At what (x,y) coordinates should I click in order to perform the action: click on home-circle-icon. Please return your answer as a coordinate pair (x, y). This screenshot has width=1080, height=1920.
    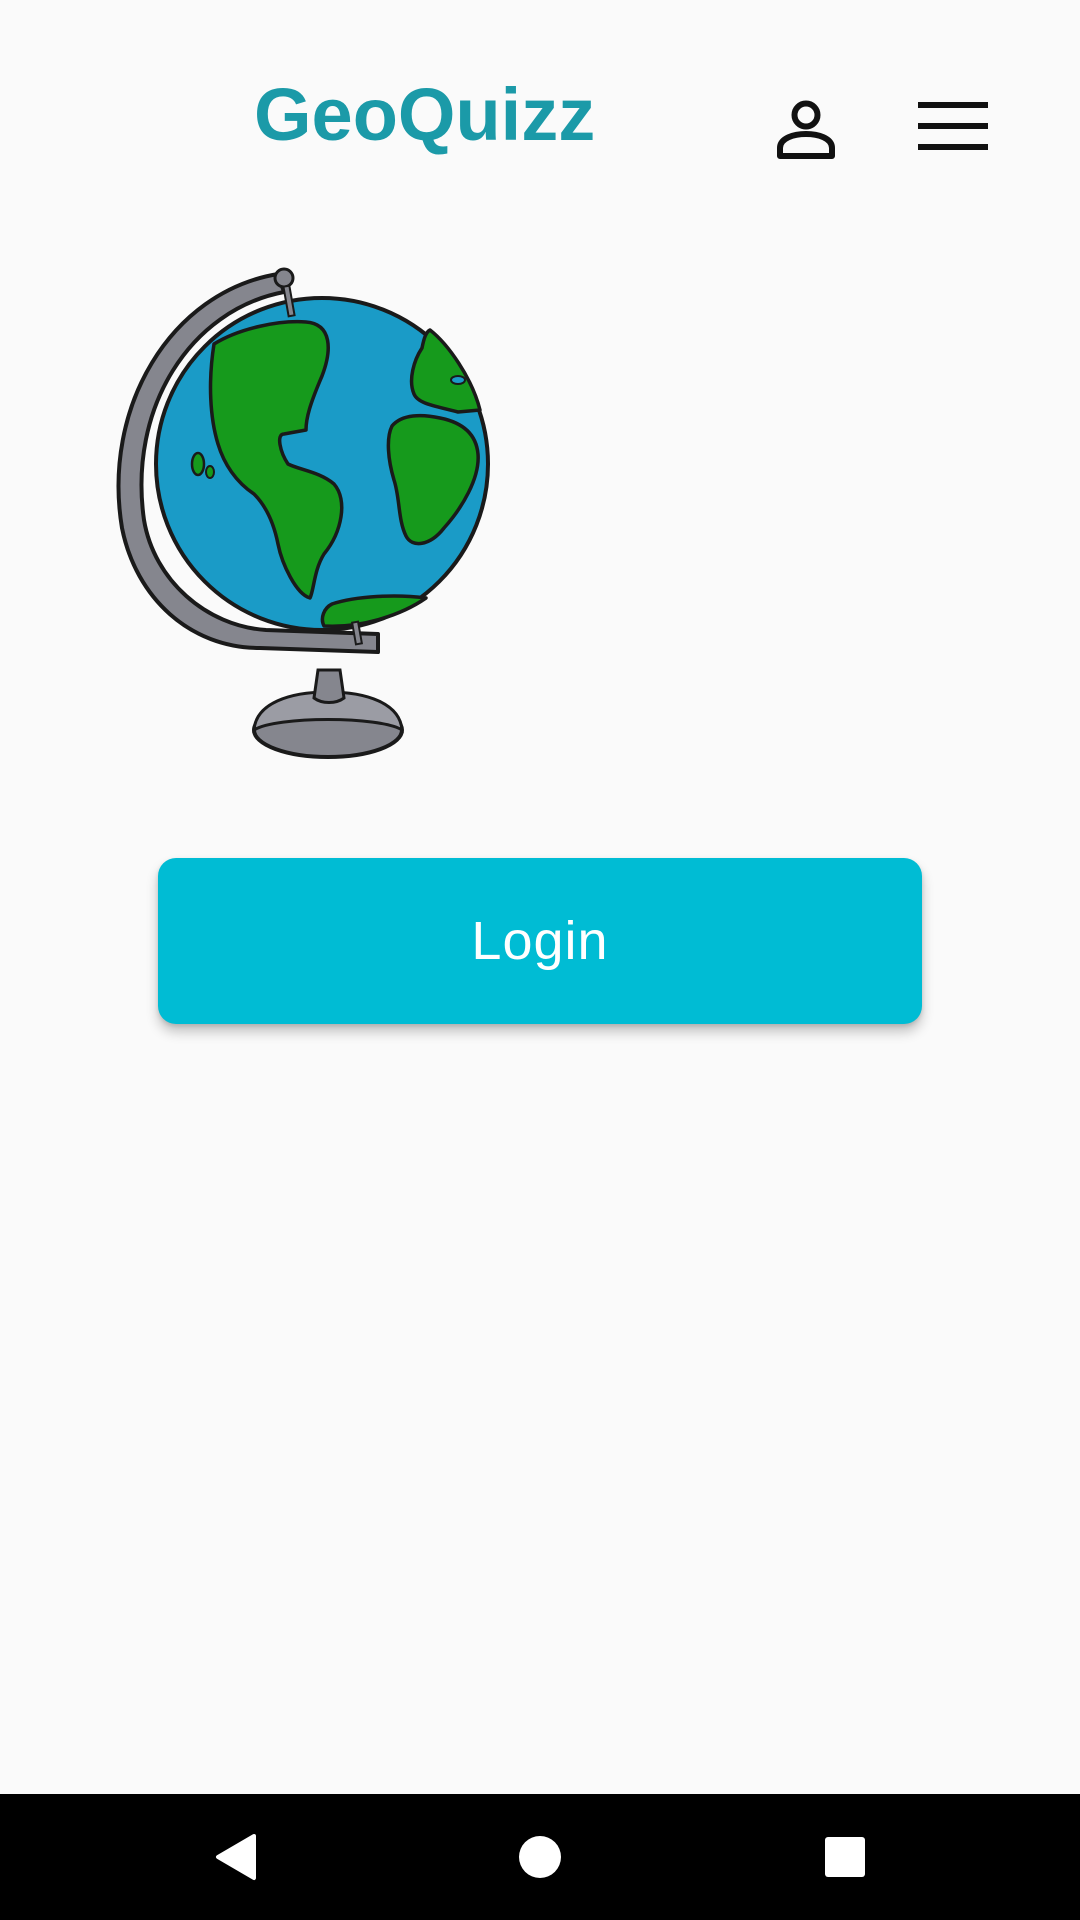
    Looking at the image, I should click on (540, 1857).